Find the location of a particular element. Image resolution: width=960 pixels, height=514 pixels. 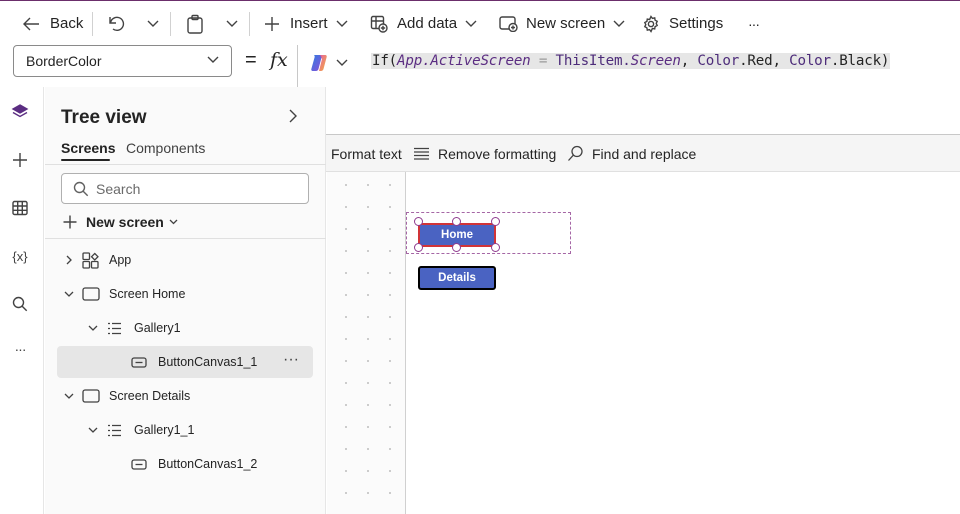

add-data-label: Add data is located at coordinates (427, 23).